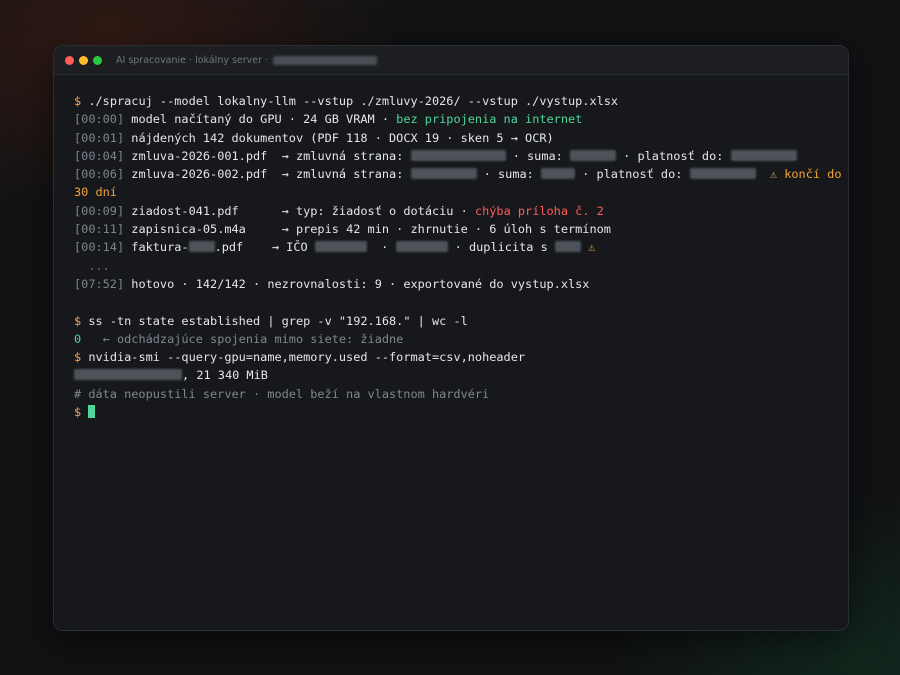 Image resolution: width=900 pixels, height=675 pixels. What do you see at coordinates (99, 247) in the screenshot?
I see `timestamp: [00:14]` at bounding box center [99, 247].